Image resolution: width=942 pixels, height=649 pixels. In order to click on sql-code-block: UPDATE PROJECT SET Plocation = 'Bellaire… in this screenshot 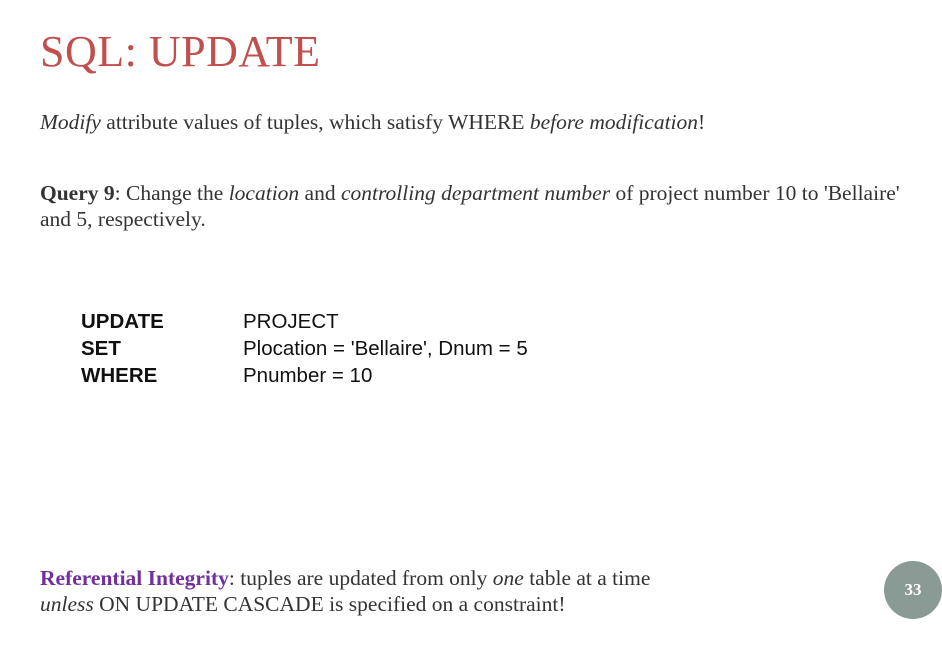, I will do `click(304, 348)`.